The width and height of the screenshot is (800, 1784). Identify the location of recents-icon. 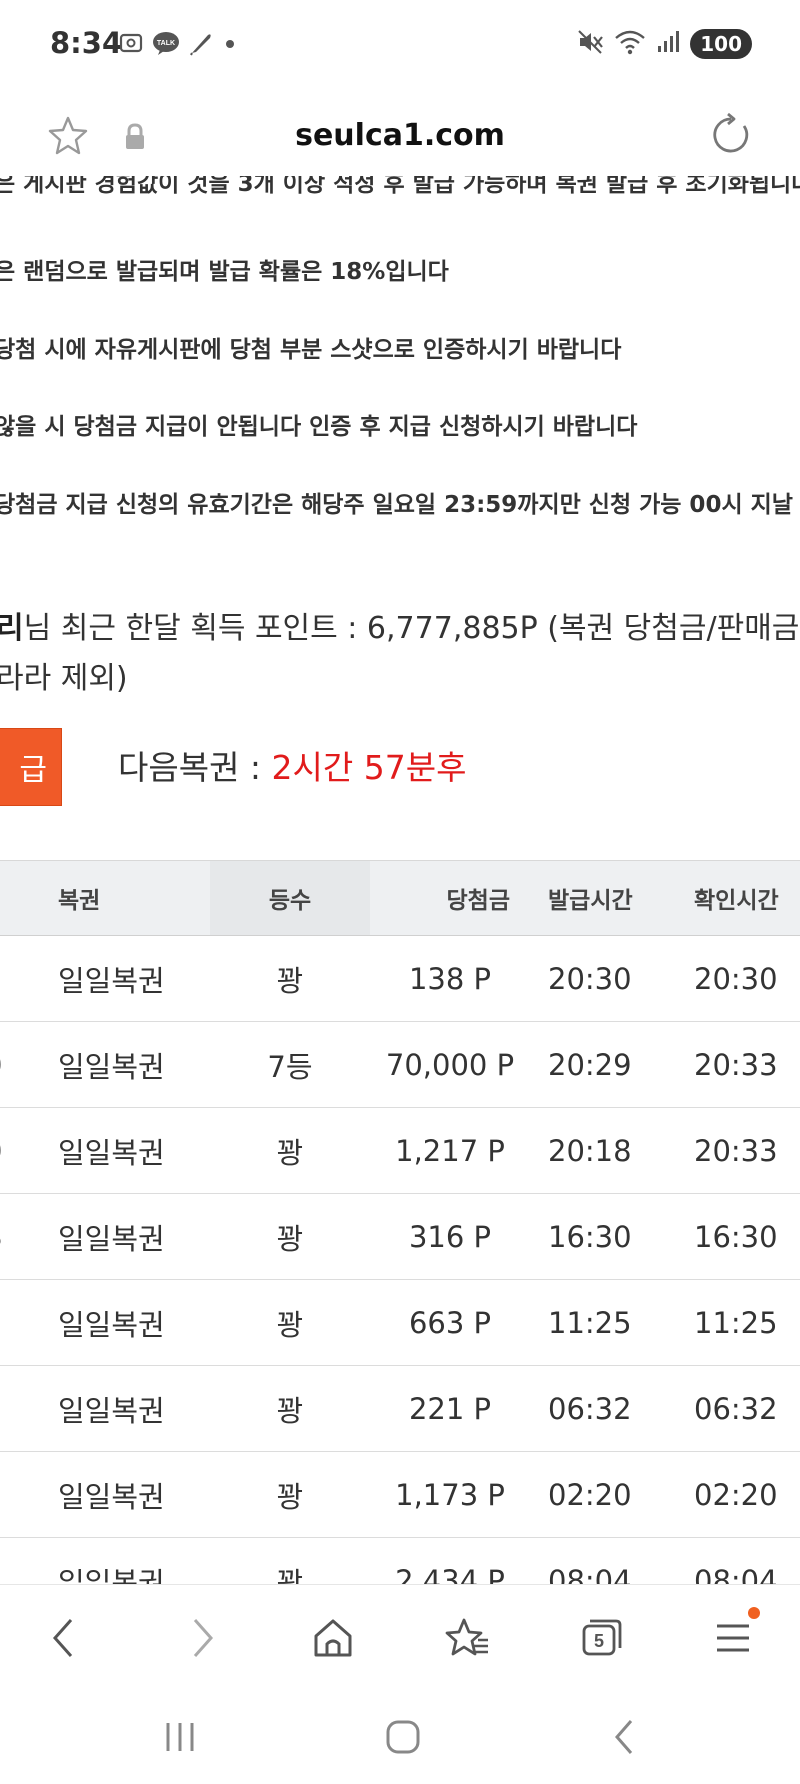
(180, 1737).